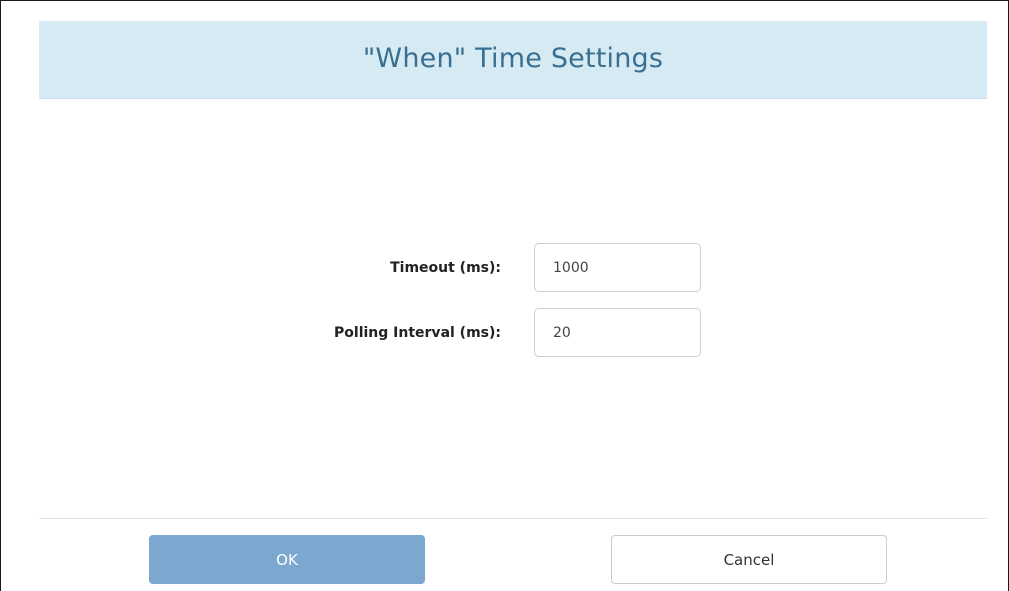  Describe the element at coordinates (749, 559) in the screenshot. I see `cancel-button: Cancel` at that location.